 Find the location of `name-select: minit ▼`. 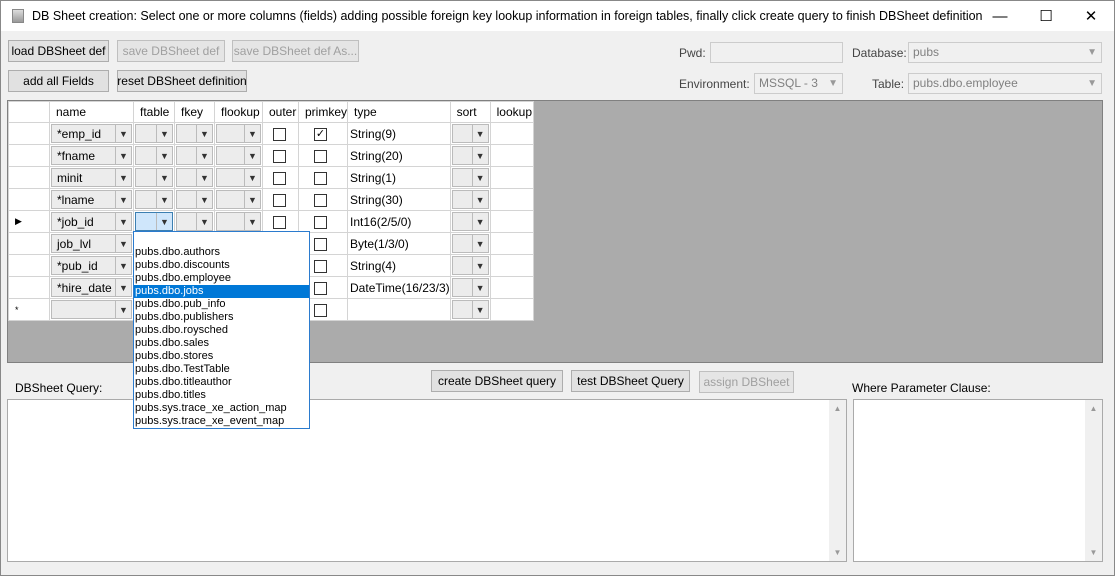

name-select: minit ▼ is located at coordinates (91, 177).